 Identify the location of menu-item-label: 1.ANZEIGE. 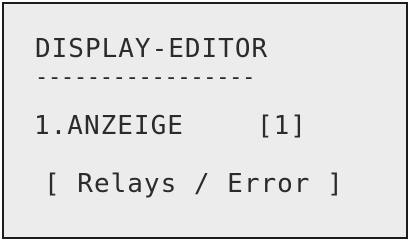
(109, 126).